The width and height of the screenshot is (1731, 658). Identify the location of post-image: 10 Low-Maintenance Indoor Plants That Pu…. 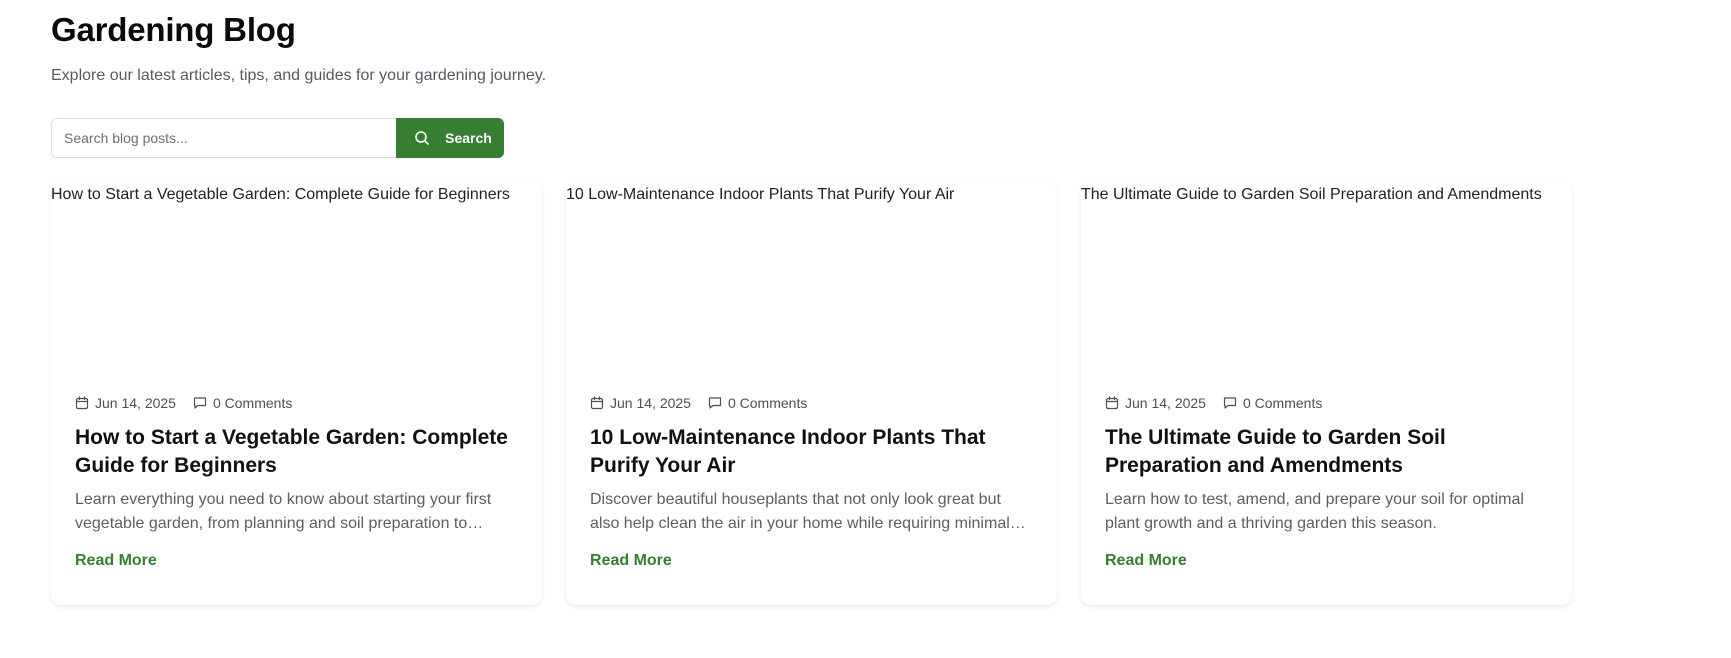
(811, 278).